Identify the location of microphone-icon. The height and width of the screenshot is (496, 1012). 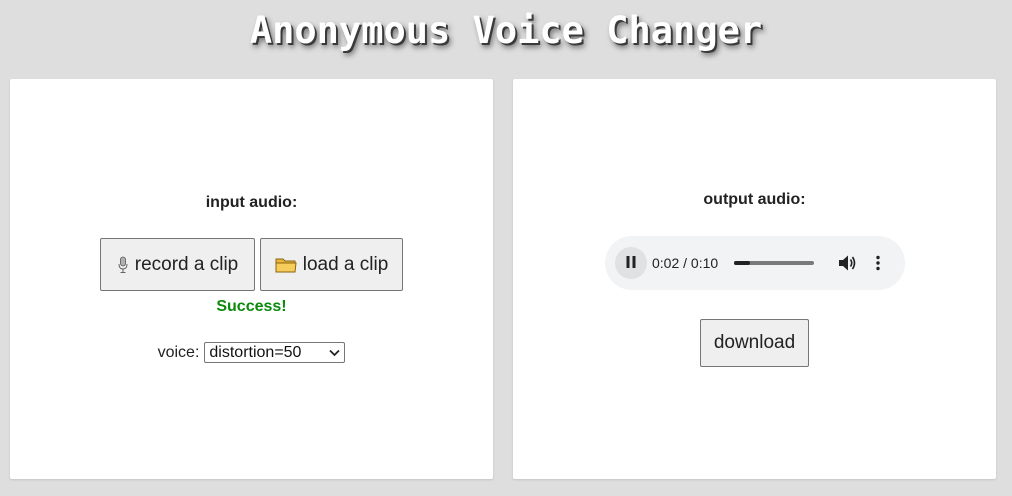
(123, 265).